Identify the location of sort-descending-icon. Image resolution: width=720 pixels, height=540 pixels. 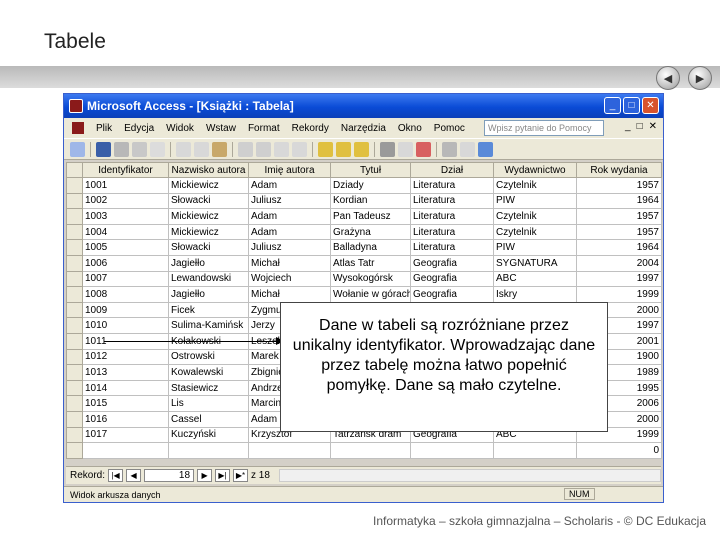
(299, 149).